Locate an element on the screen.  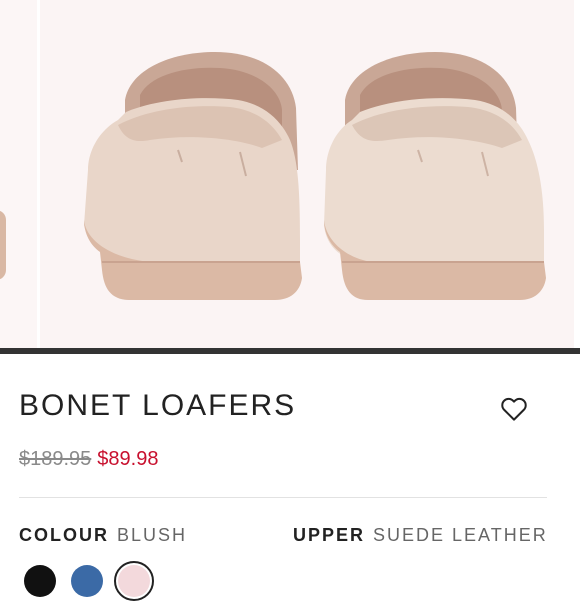
price-row: $189.95 $89.98 is located at coordinates (88, 459).